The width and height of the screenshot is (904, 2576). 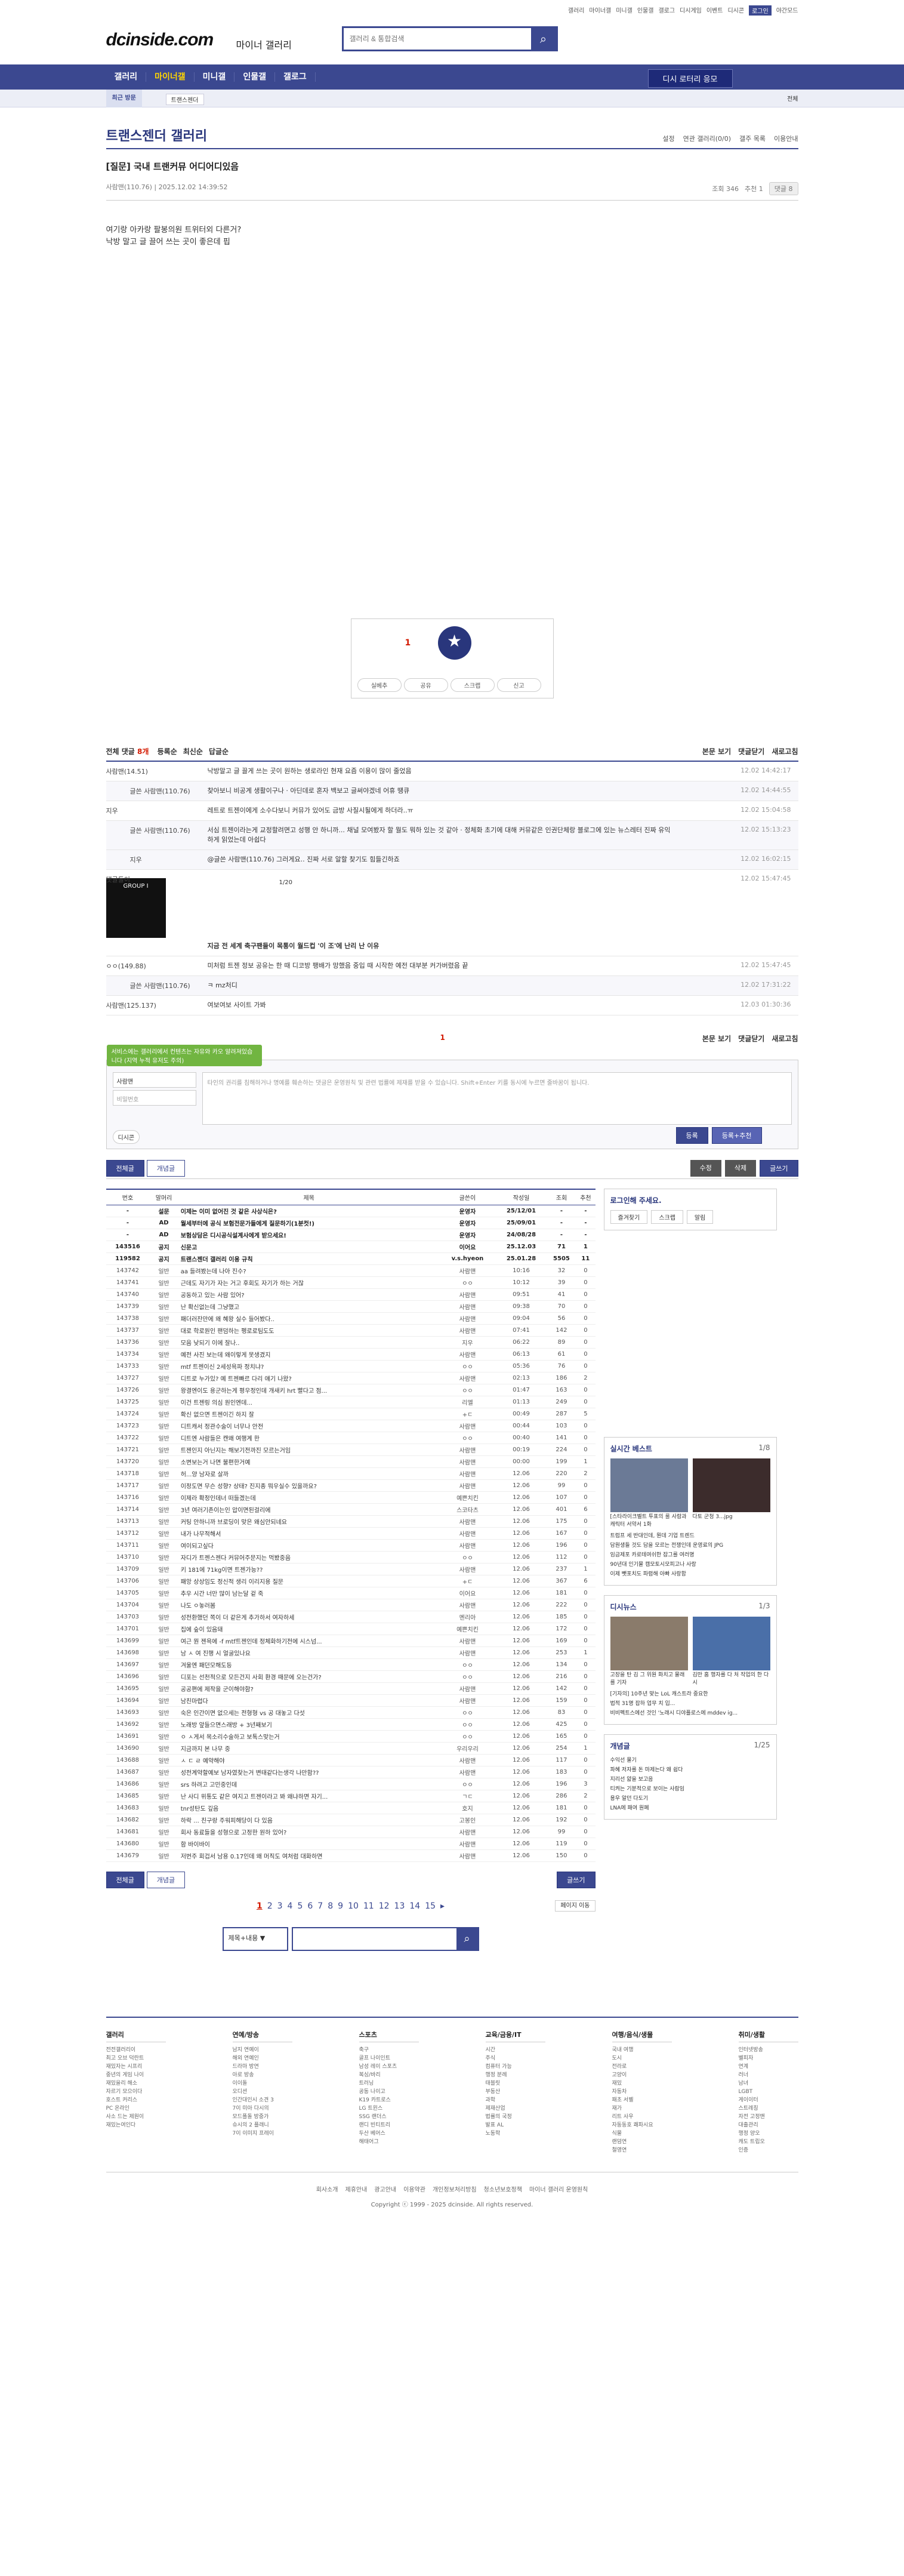 What do you see at coordinates (667, 1217) in the screenshot?
I see `login-box-button: 스크랩` at bounding box center [667, 1217].